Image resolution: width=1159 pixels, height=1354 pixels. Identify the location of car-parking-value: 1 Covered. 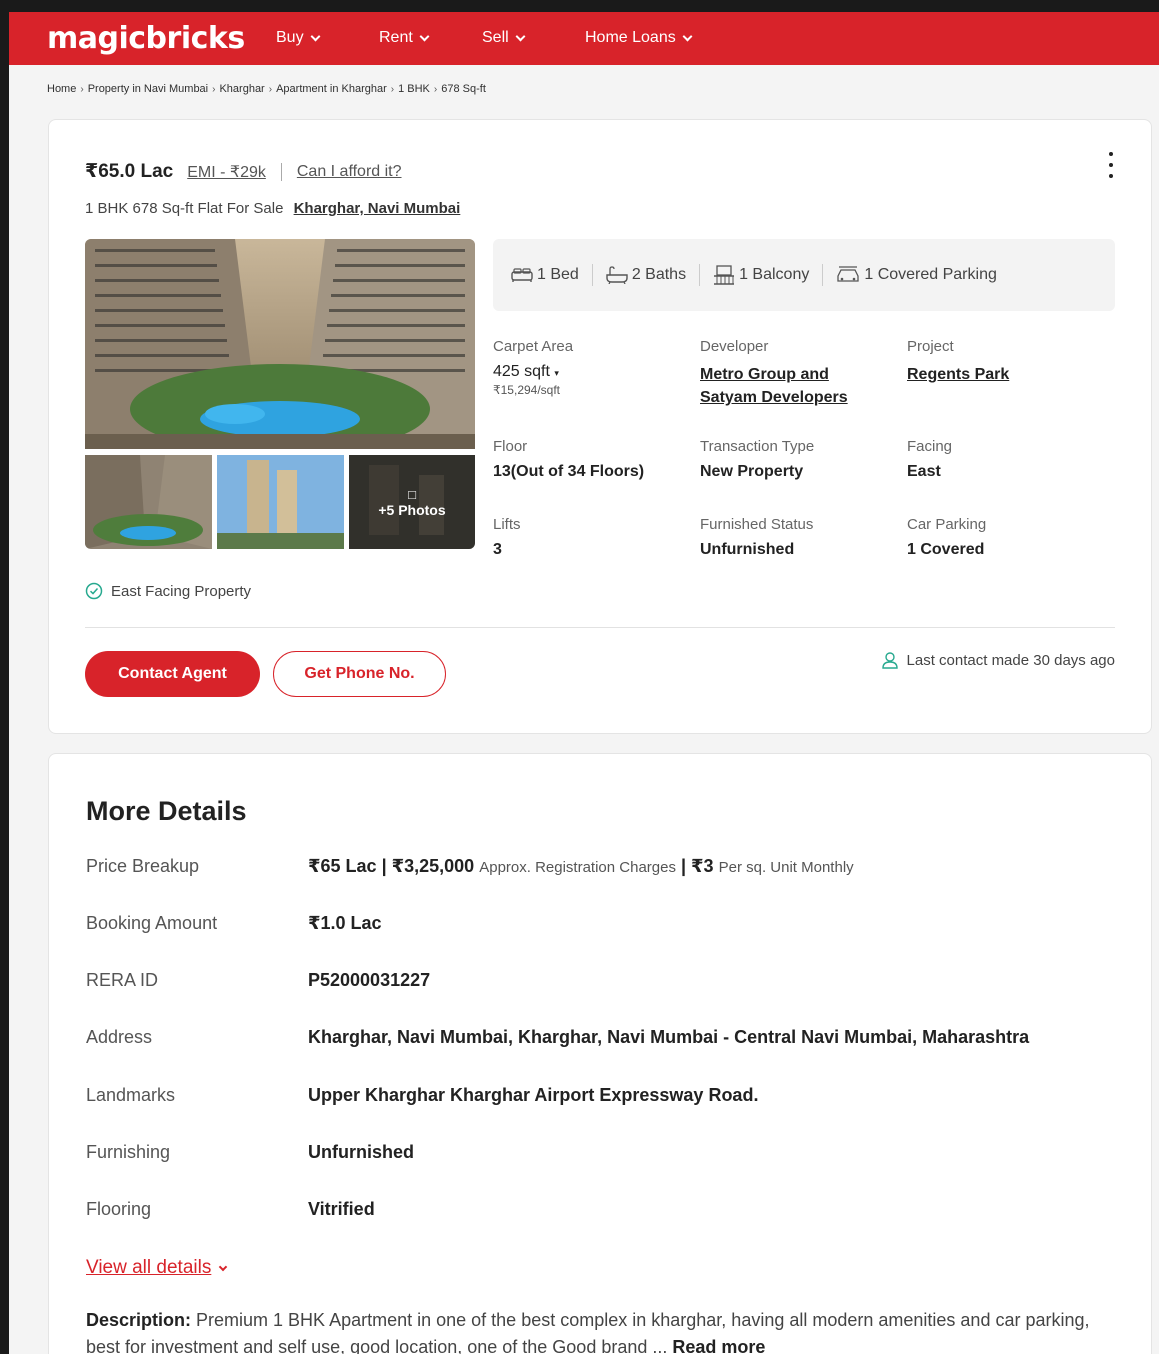
(946, 549).